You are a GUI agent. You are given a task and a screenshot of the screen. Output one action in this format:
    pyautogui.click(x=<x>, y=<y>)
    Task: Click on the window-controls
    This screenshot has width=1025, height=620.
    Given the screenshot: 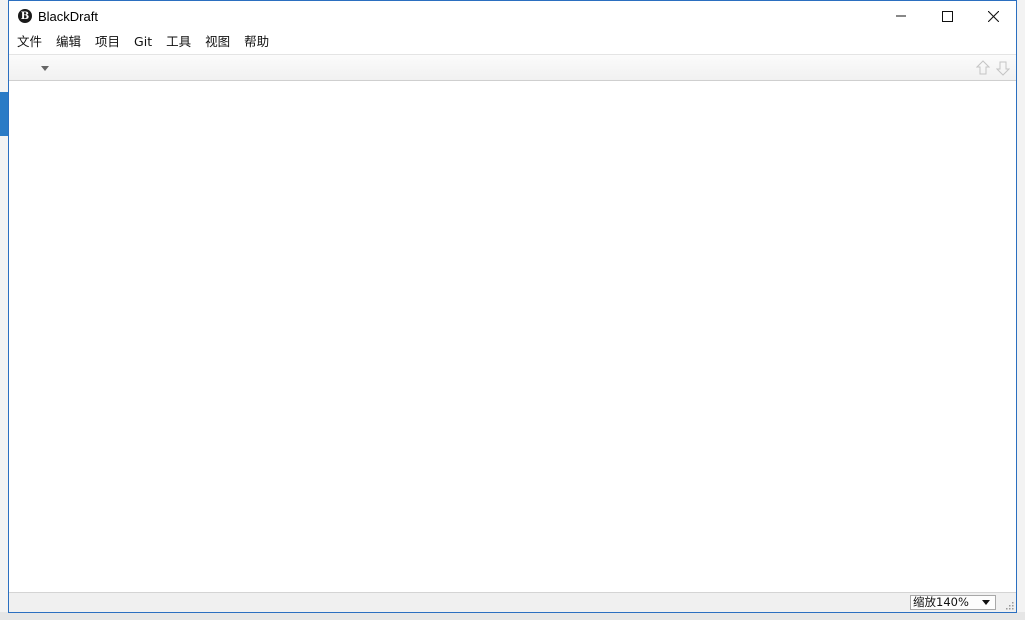 What is the action you would take?
    pyautogui.click(x=947, y=16)
    